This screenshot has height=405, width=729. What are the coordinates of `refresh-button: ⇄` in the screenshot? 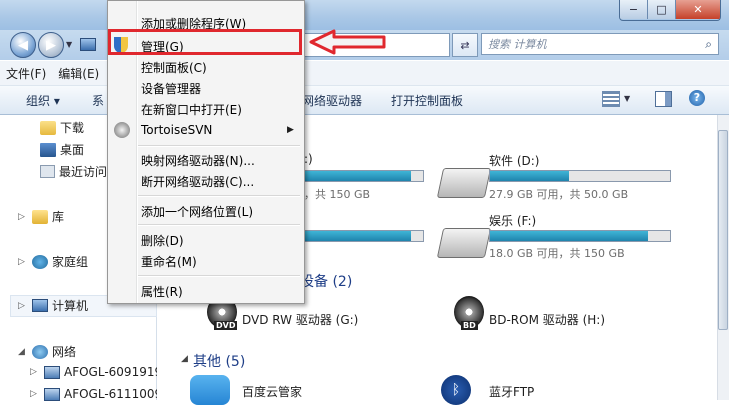 It's located at (465, 45).